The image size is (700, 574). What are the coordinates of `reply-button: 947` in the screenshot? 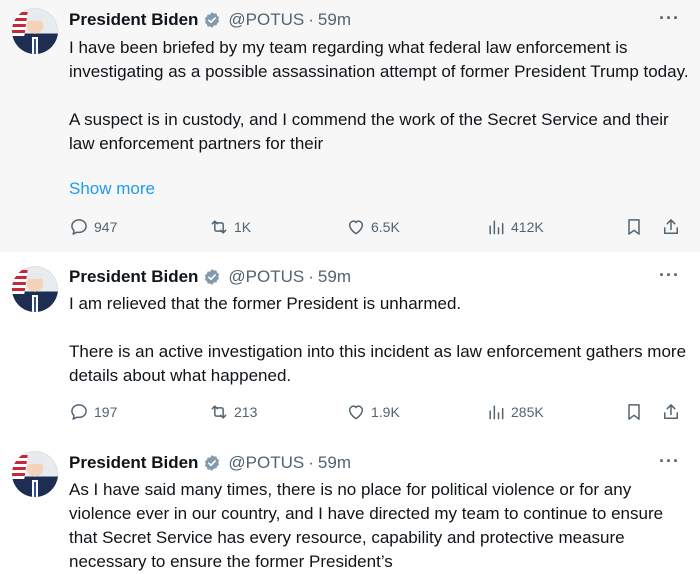 It's located at (93, 227).